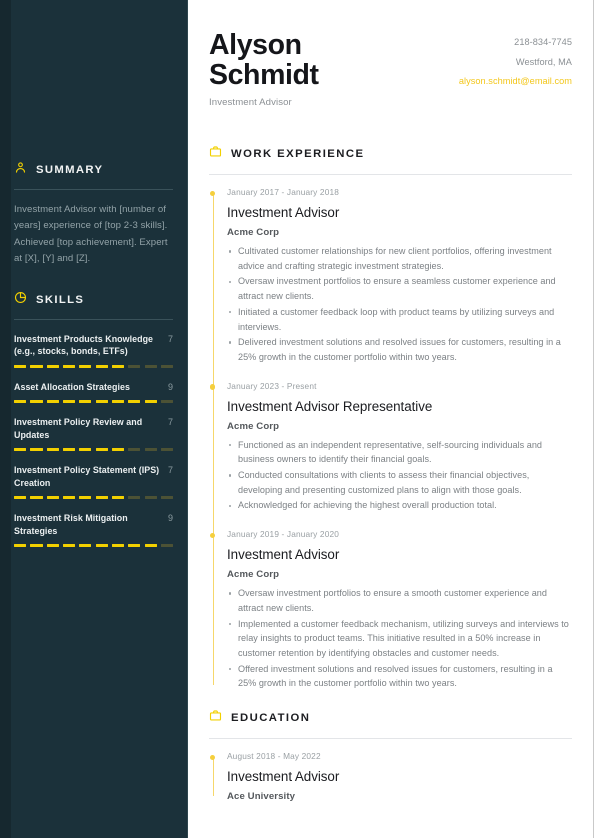 This screenshot has width=594, height=838. What do you see at coordinates (274, 756) in the screenshot?
I see `entry-date: August 2018 - May 2022` at bounding box center [274, 756].